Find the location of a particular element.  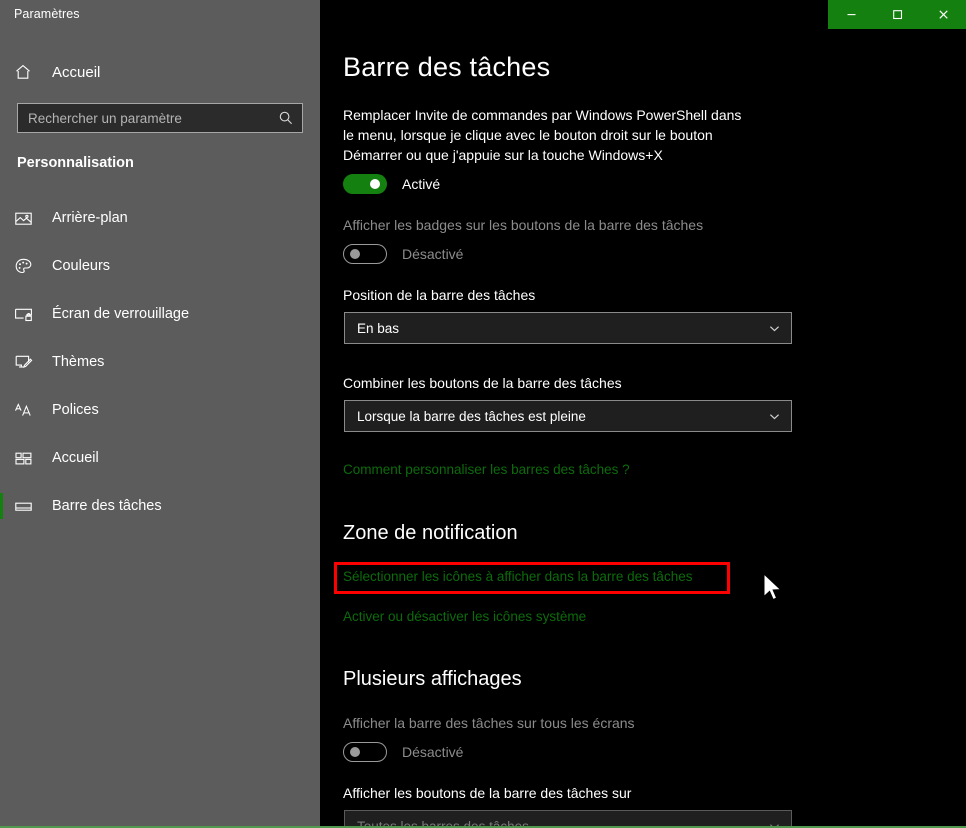

maximize-button is located at coordinates (897, 14).